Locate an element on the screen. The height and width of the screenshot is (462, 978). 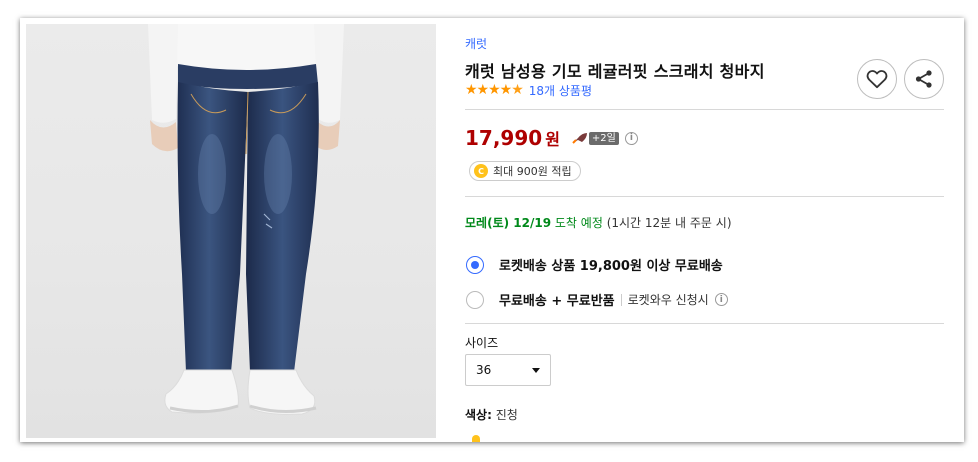
delivery-option-label: 무료배송 + 무료반품 is located at coordinates (557, 301).